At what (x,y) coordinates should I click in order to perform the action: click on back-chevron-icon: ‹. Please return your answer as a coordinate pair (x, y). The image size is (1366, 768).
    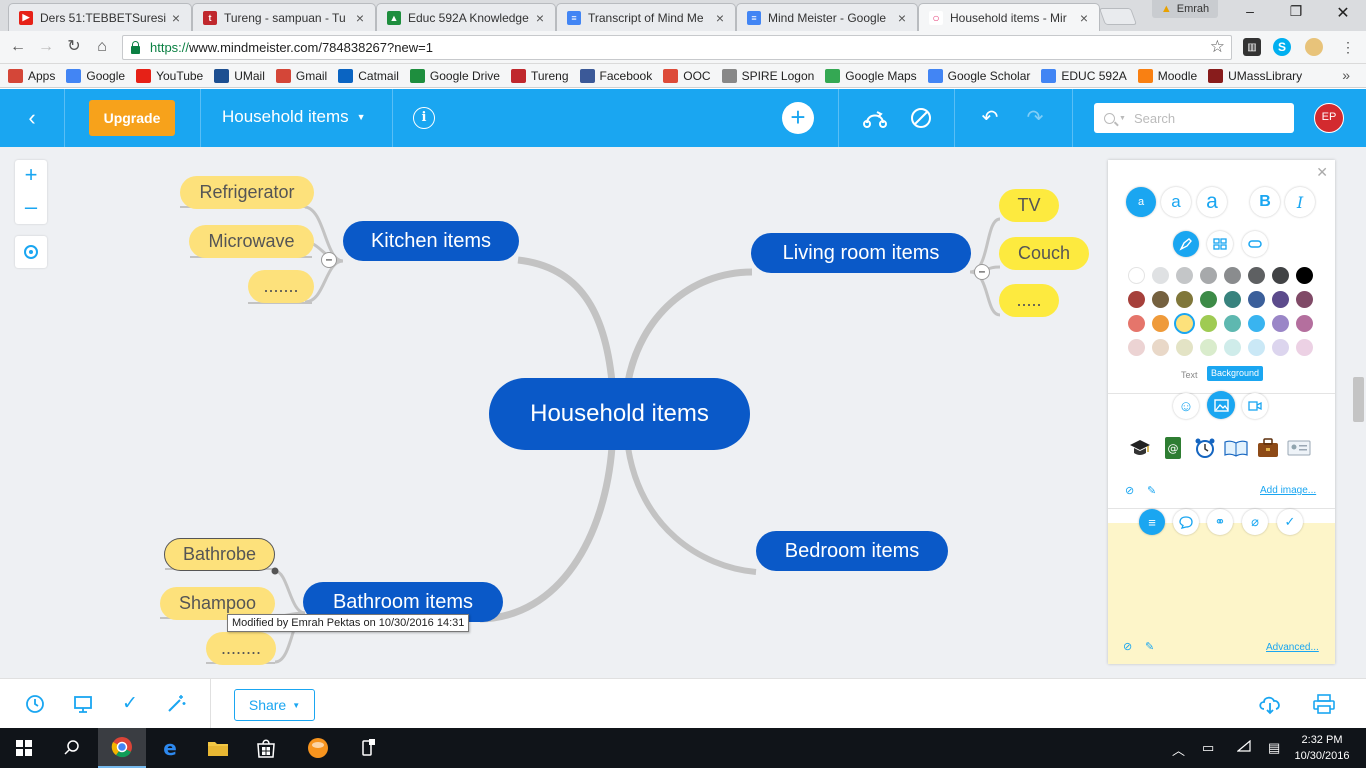
    Looking at the image, I should click on (32, 118).